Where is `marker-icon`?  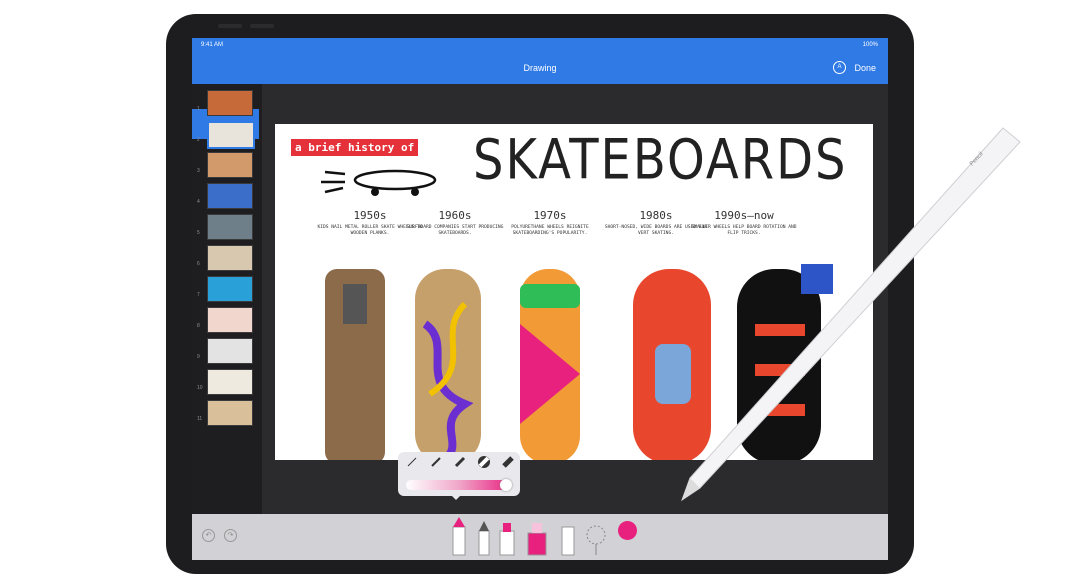
marker-icon is located at coordinates (507, 539).